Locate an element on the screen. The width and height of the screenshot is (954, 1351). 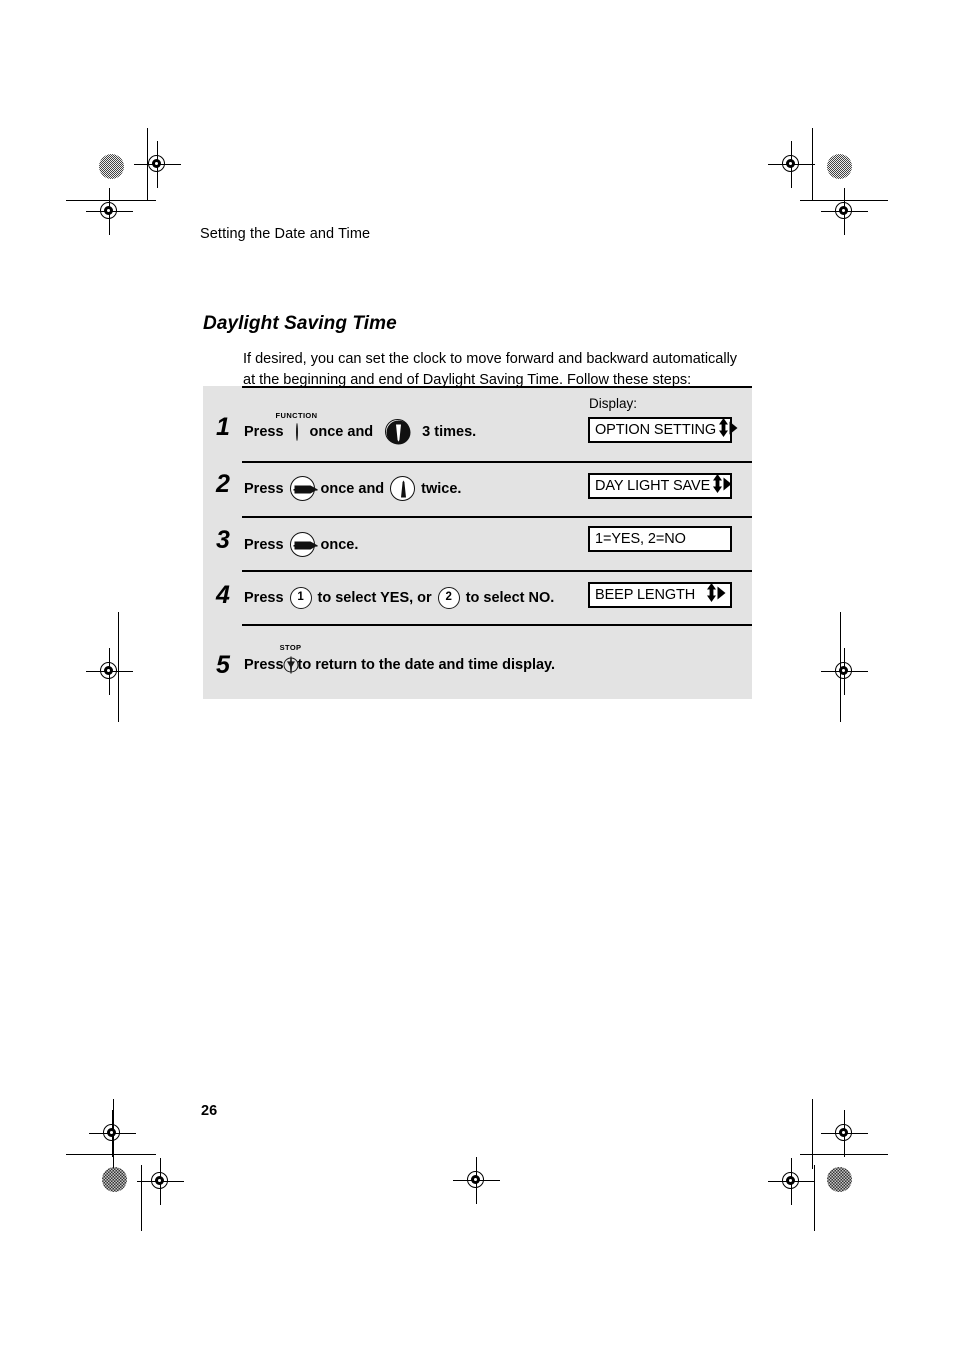
display-readout: DAY LIGHT SAVE is located at coordinates (660, 486).